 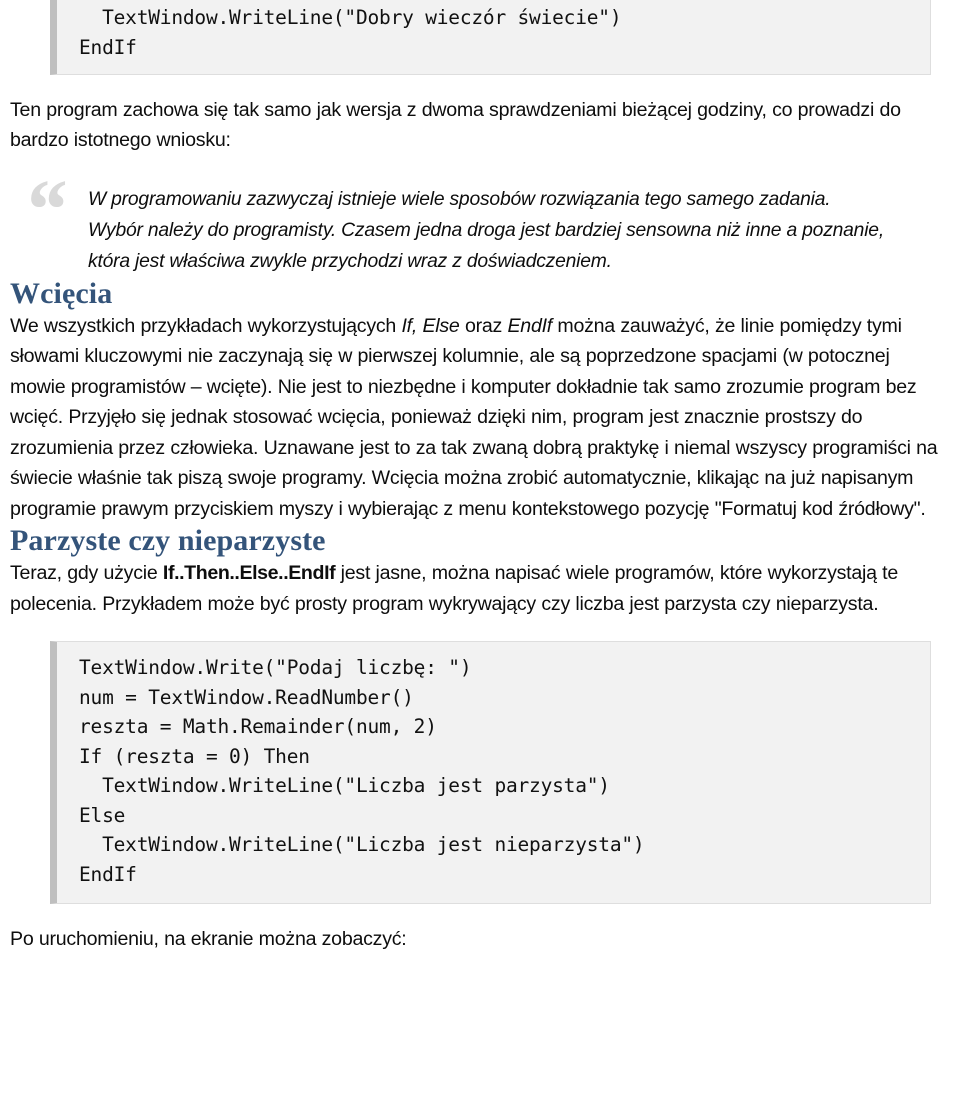 I want to click on heading-wciecia: Wcięcia, so click(x=61, y=293).